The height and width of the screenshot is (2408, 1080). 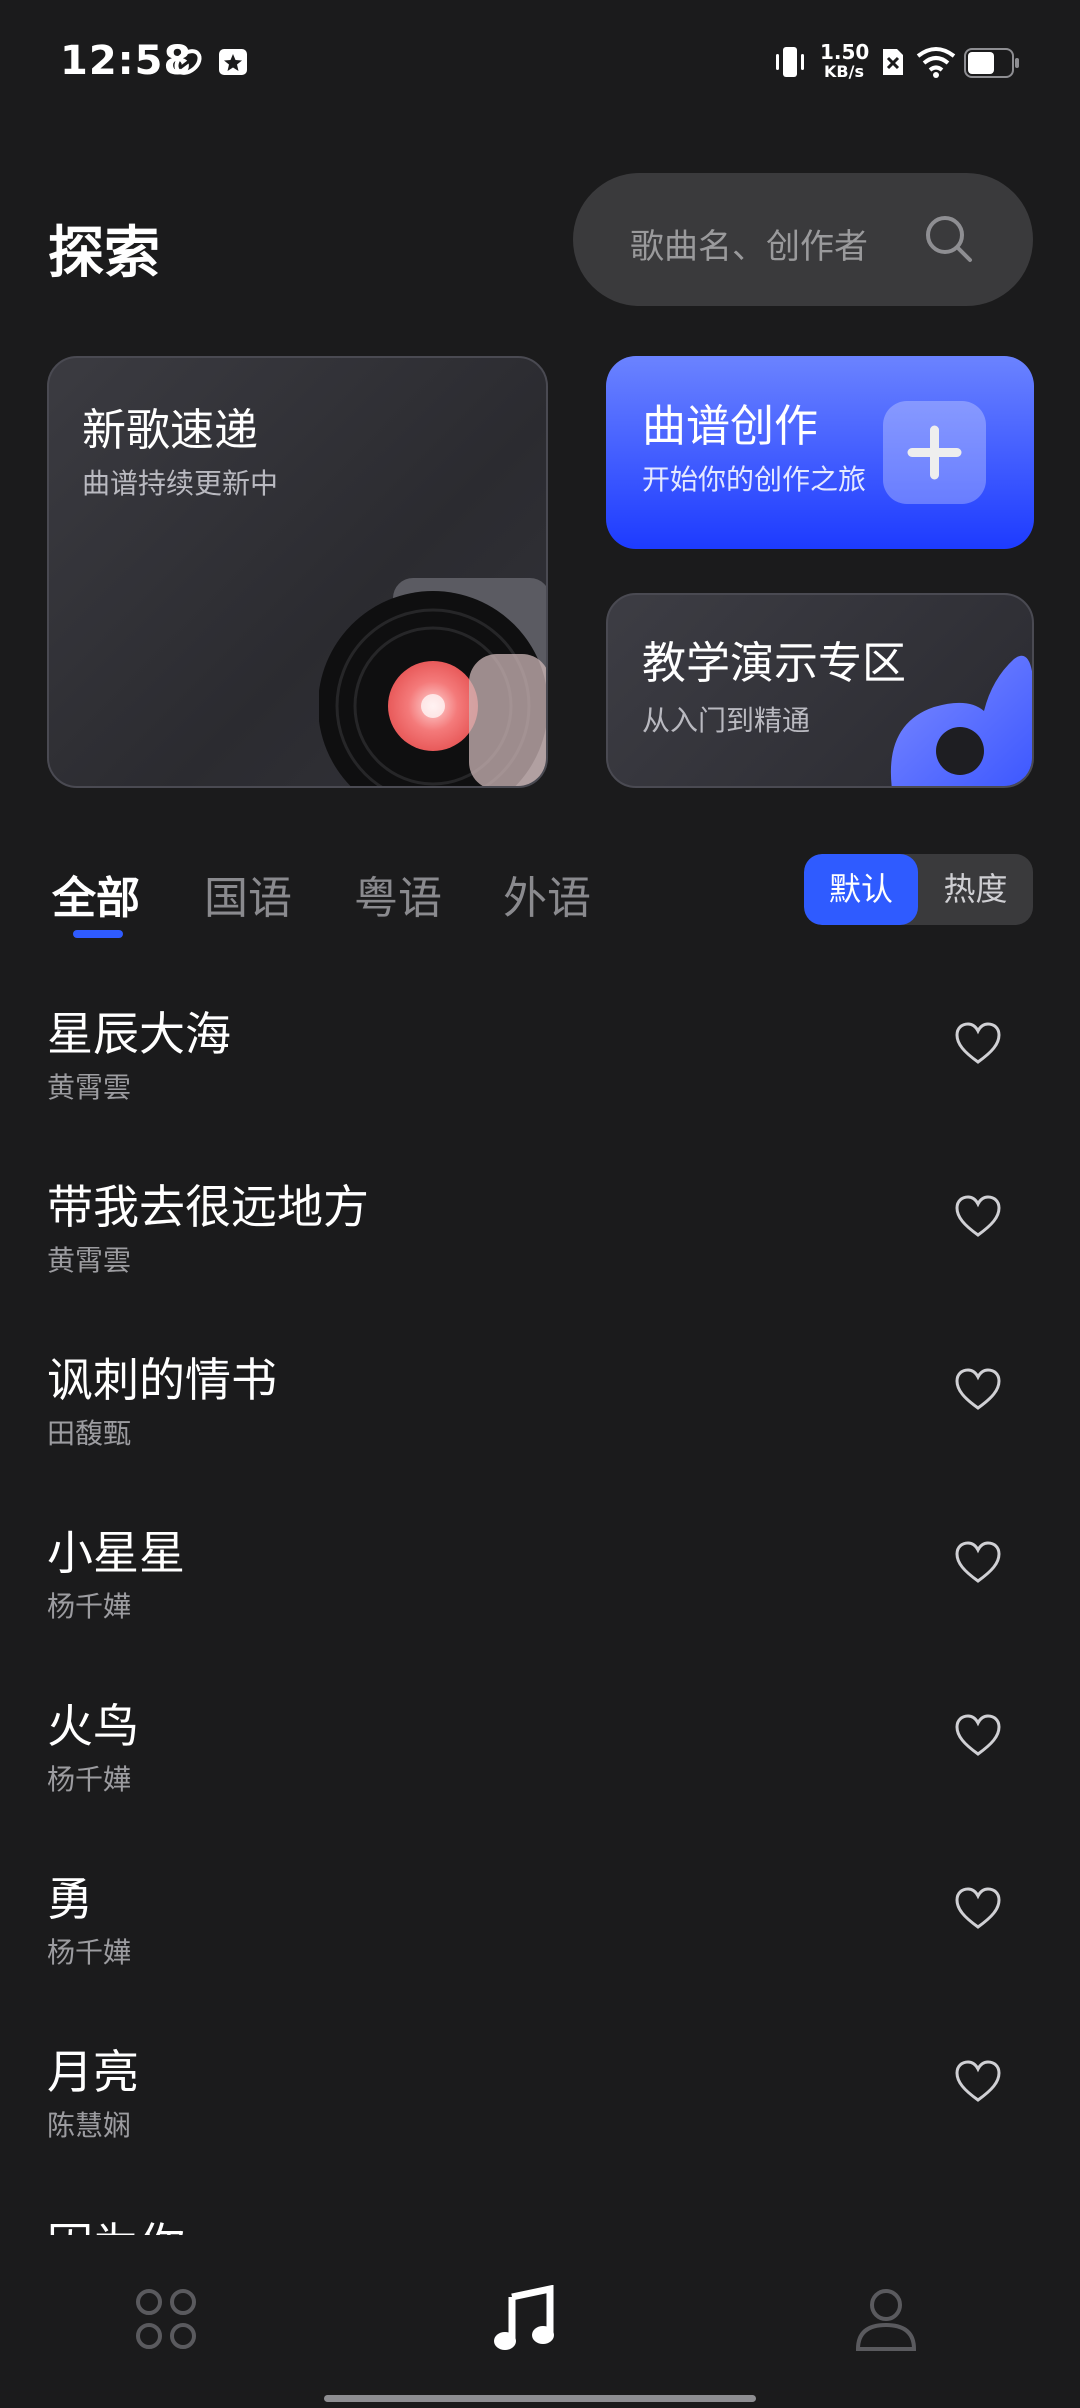 I want to click on profile-icon, so click(x=886, y=2320).